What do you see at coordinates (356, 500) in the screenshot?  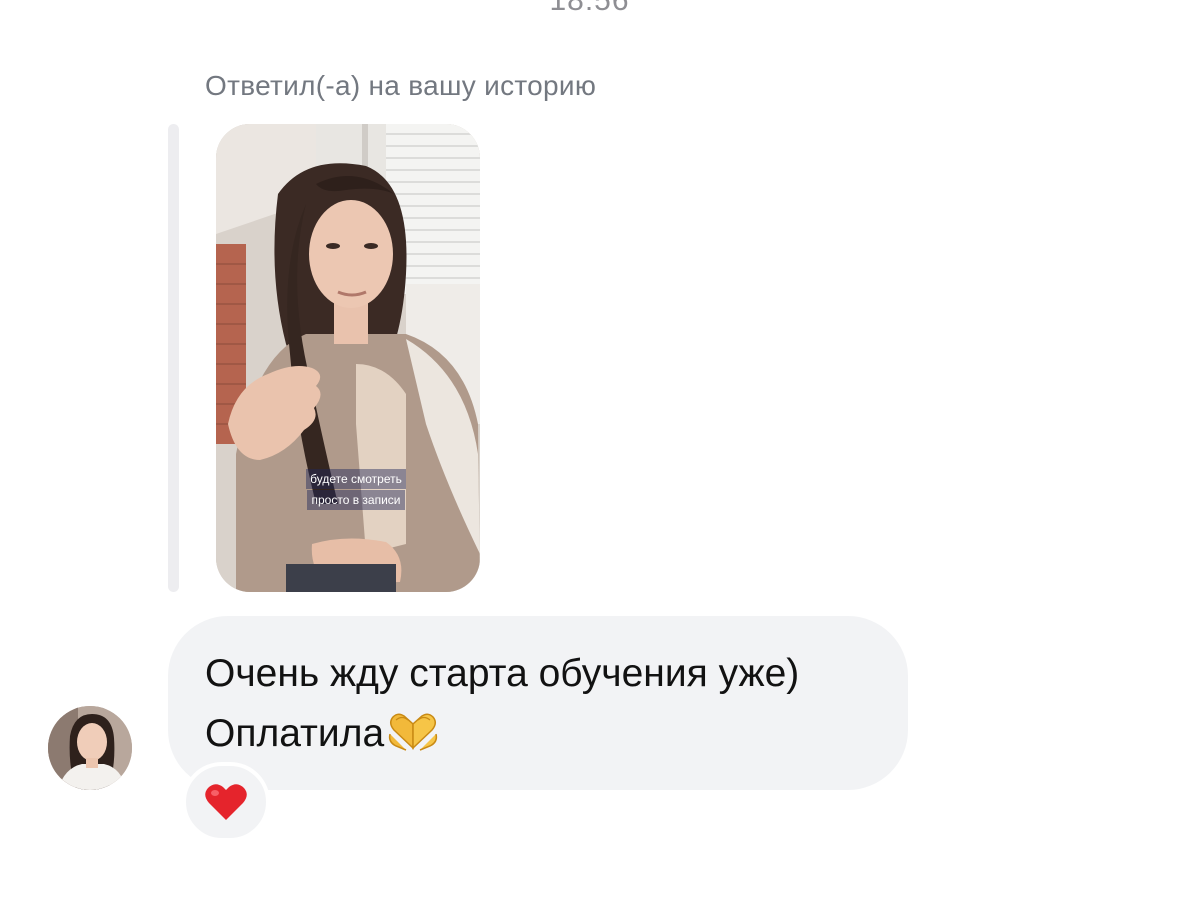 I see `story-caption-line-2: просто в записи` at bounding box center [356, 500].